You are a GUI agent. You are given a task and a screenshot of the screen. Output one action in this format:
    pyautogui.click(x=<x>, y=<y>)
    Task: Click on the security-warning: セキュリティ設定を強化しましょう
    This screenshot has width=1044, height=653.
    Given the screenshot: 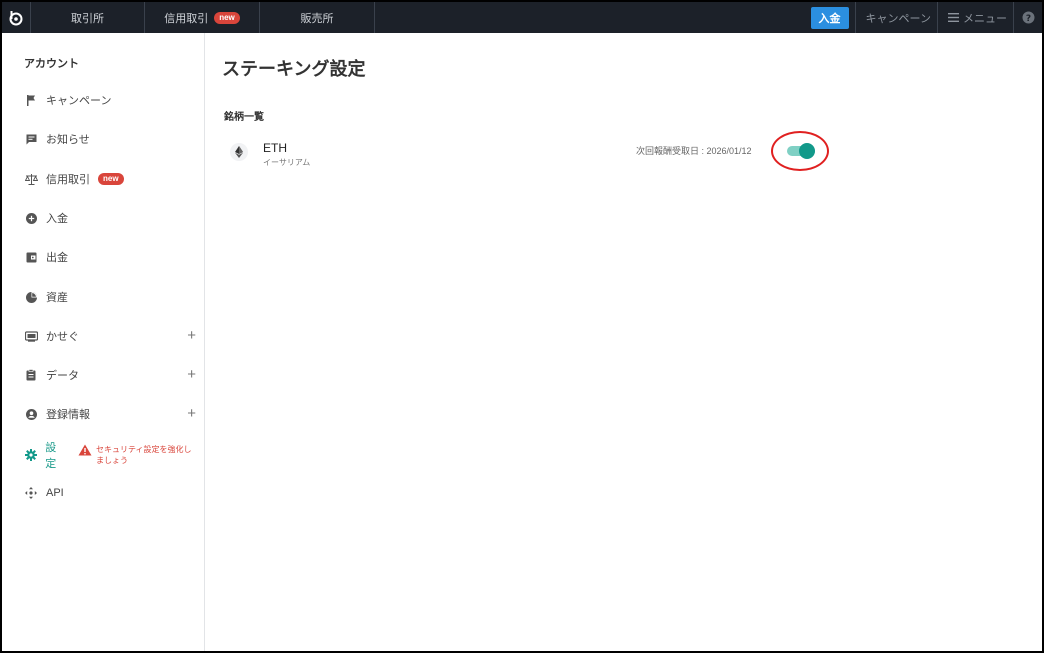 What is the action you would take?
    pyautogui.click(x=137, y=455)
    